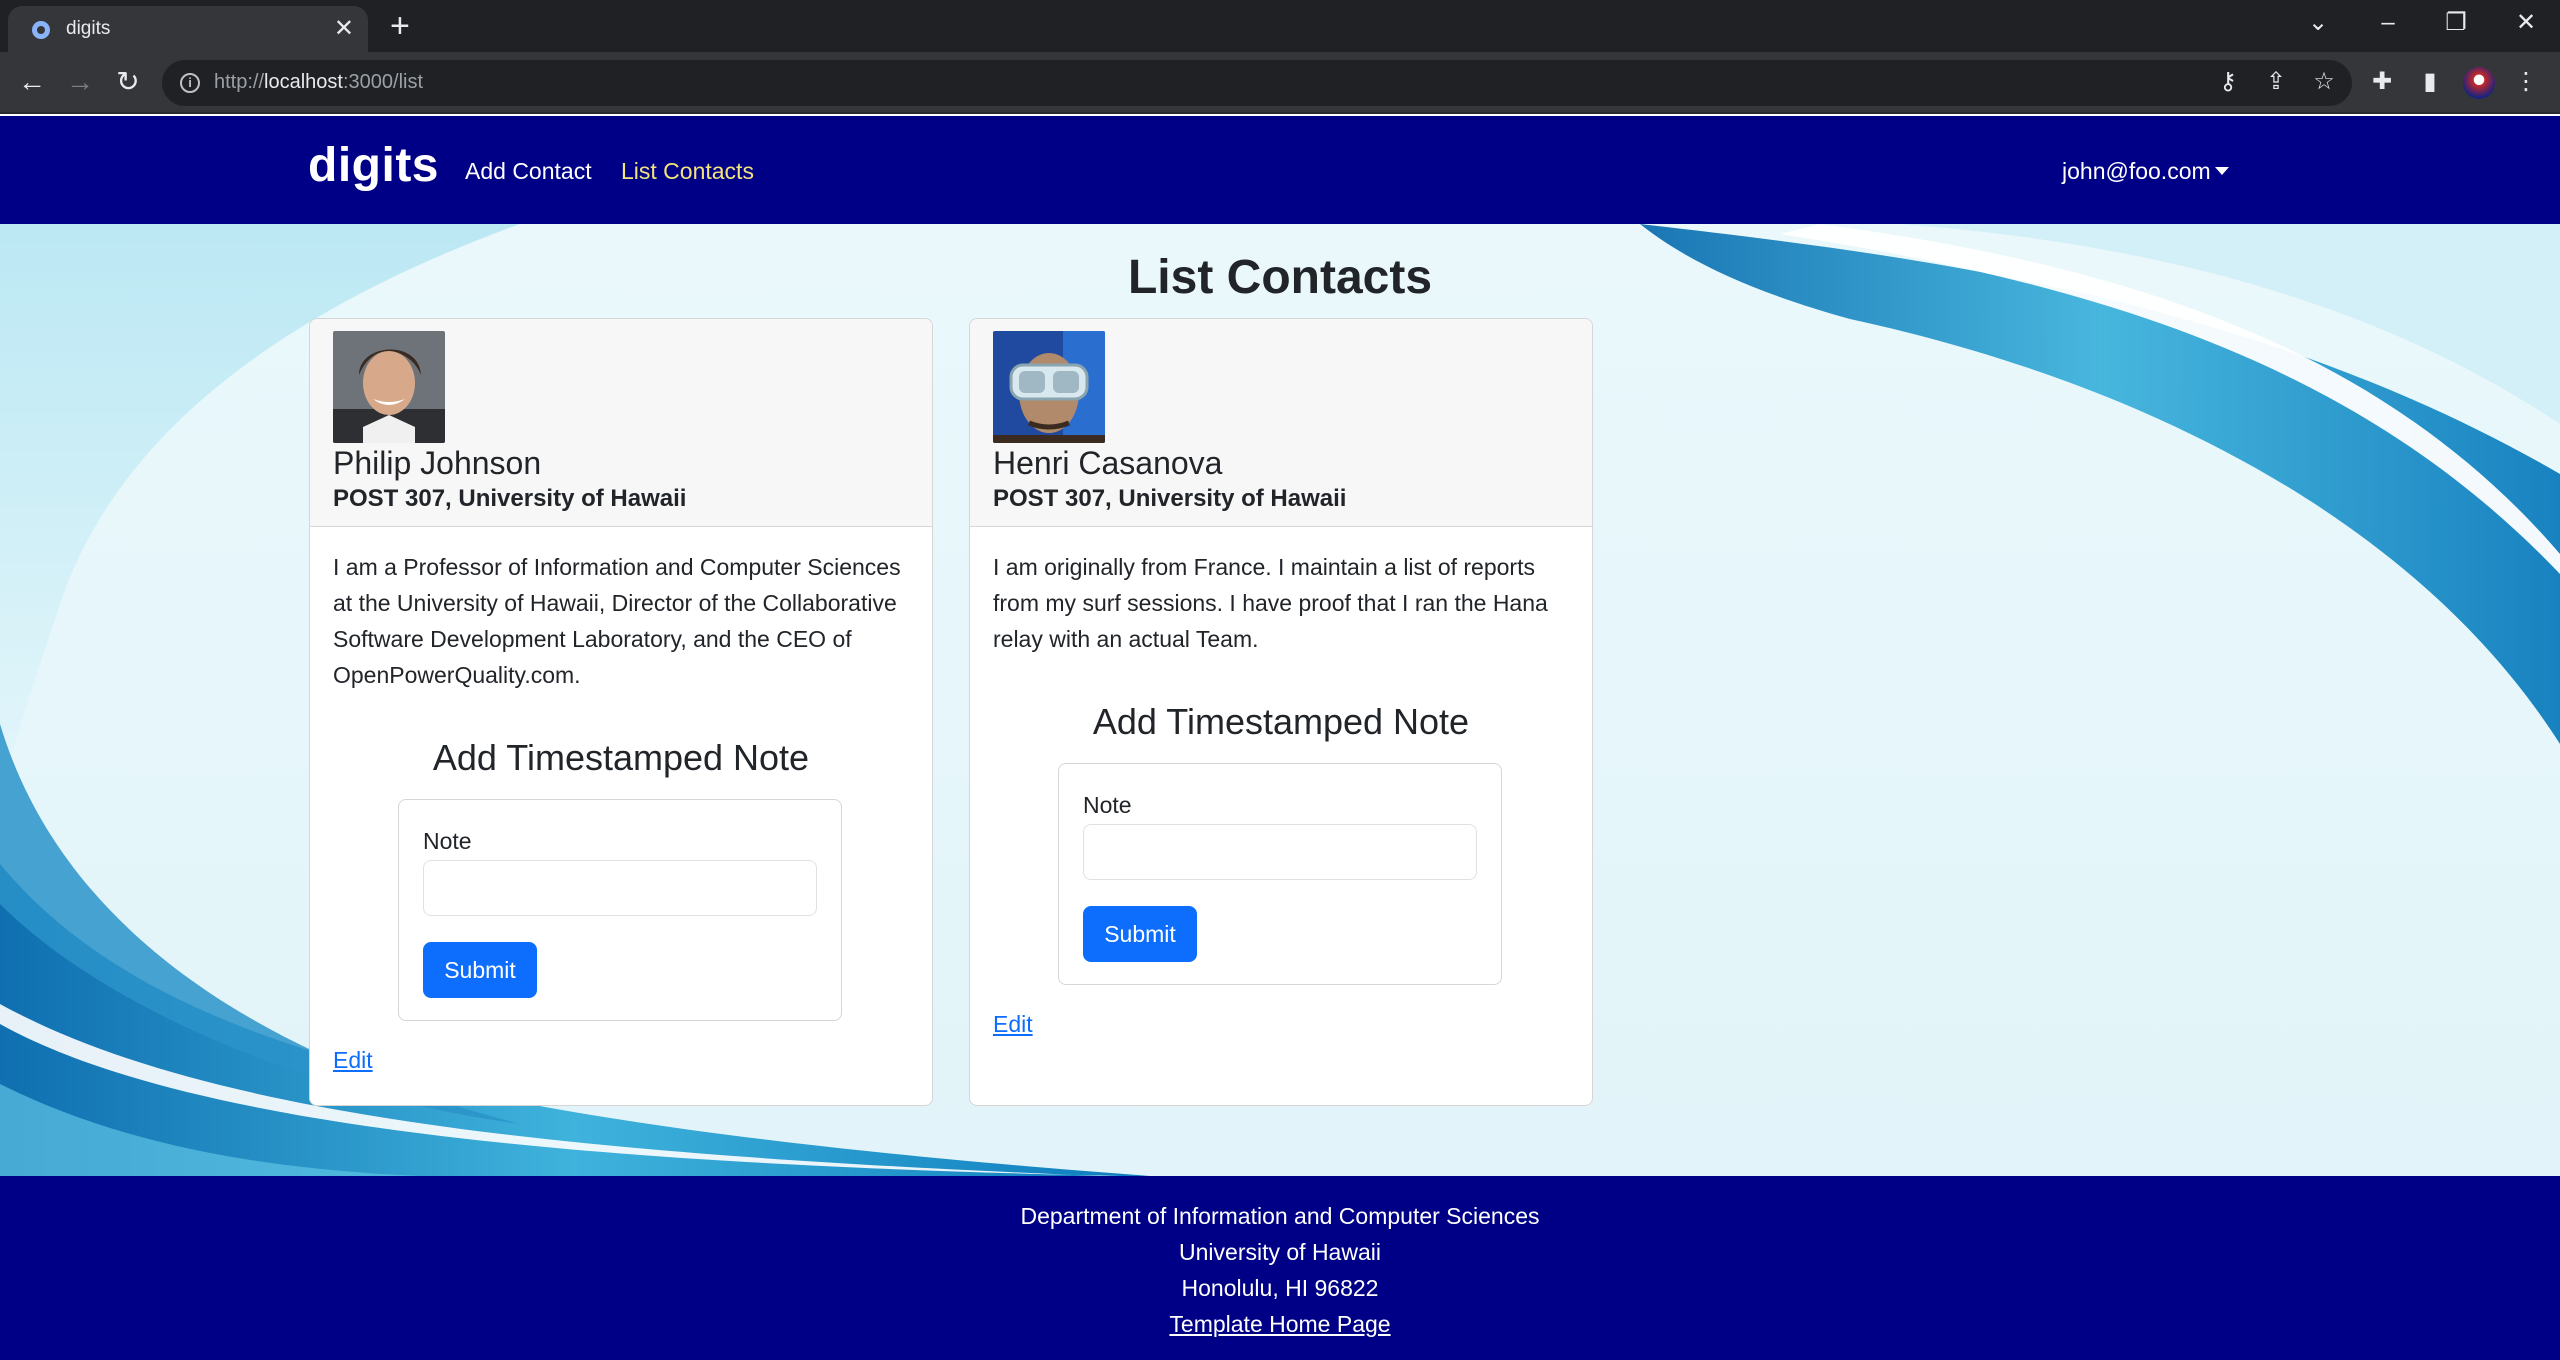 This screenshot has width=2560, height=1360. What do you see at coordinates (2136, 171) in the screenshot?
I see `user-email: john@foo.com` at bounding box center [2136, 171].